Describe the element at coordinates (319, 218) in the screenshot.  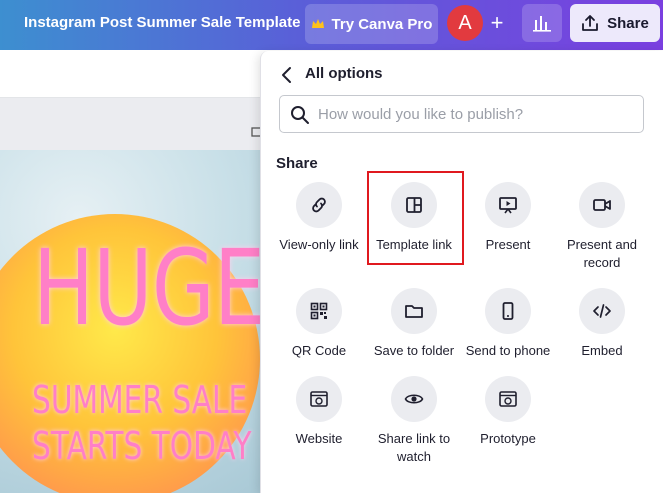
I see `option-view-only-link: View-only link` at that location.